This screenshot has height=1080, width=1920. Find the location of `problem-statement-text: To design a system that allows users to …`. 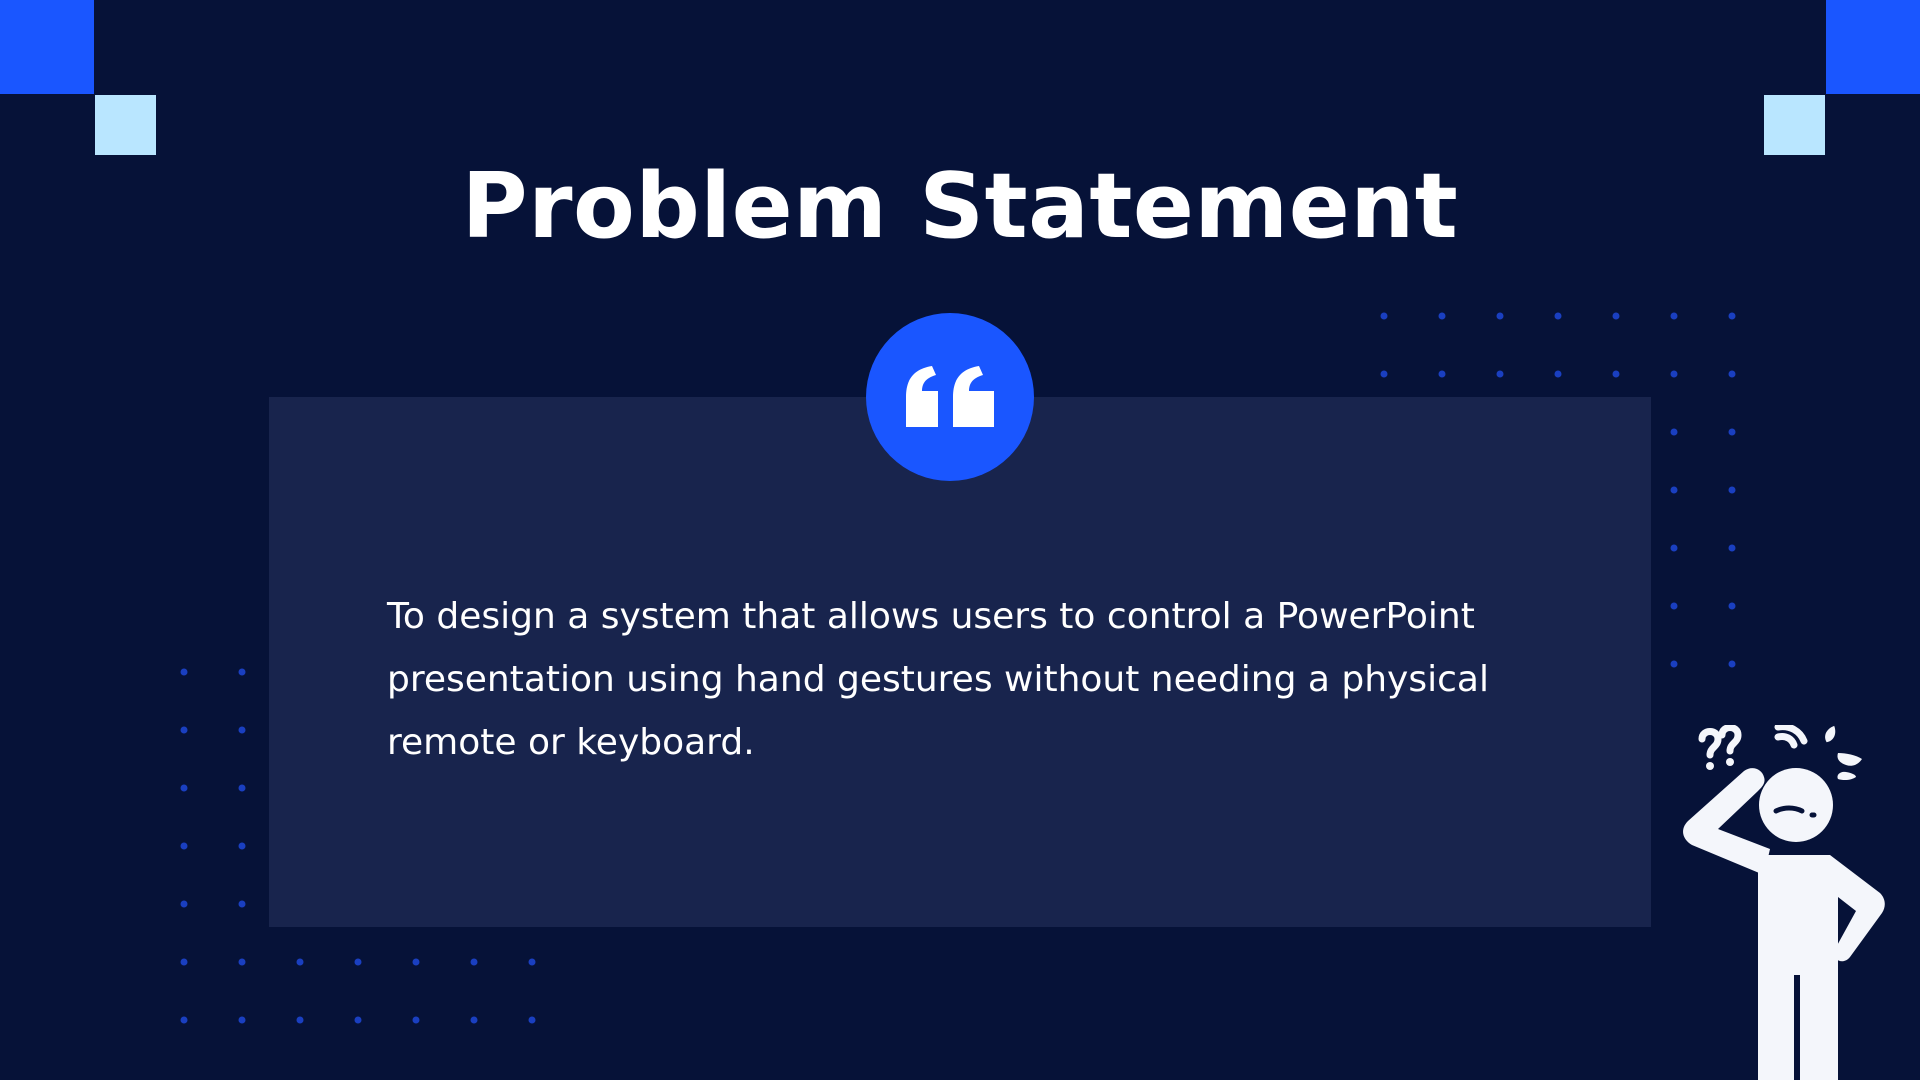

problem-statement-text: To design a system that allows users to … is located at coordinates (938, 679).